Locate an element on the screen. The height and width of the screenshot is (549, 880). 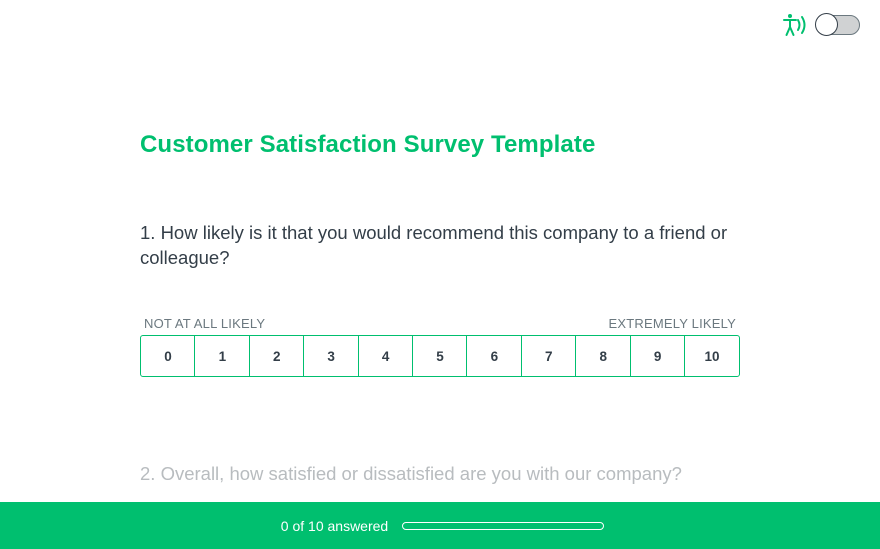
scale-high-label: EXTREMELY LIKELY is located at coordinates (672, 323).